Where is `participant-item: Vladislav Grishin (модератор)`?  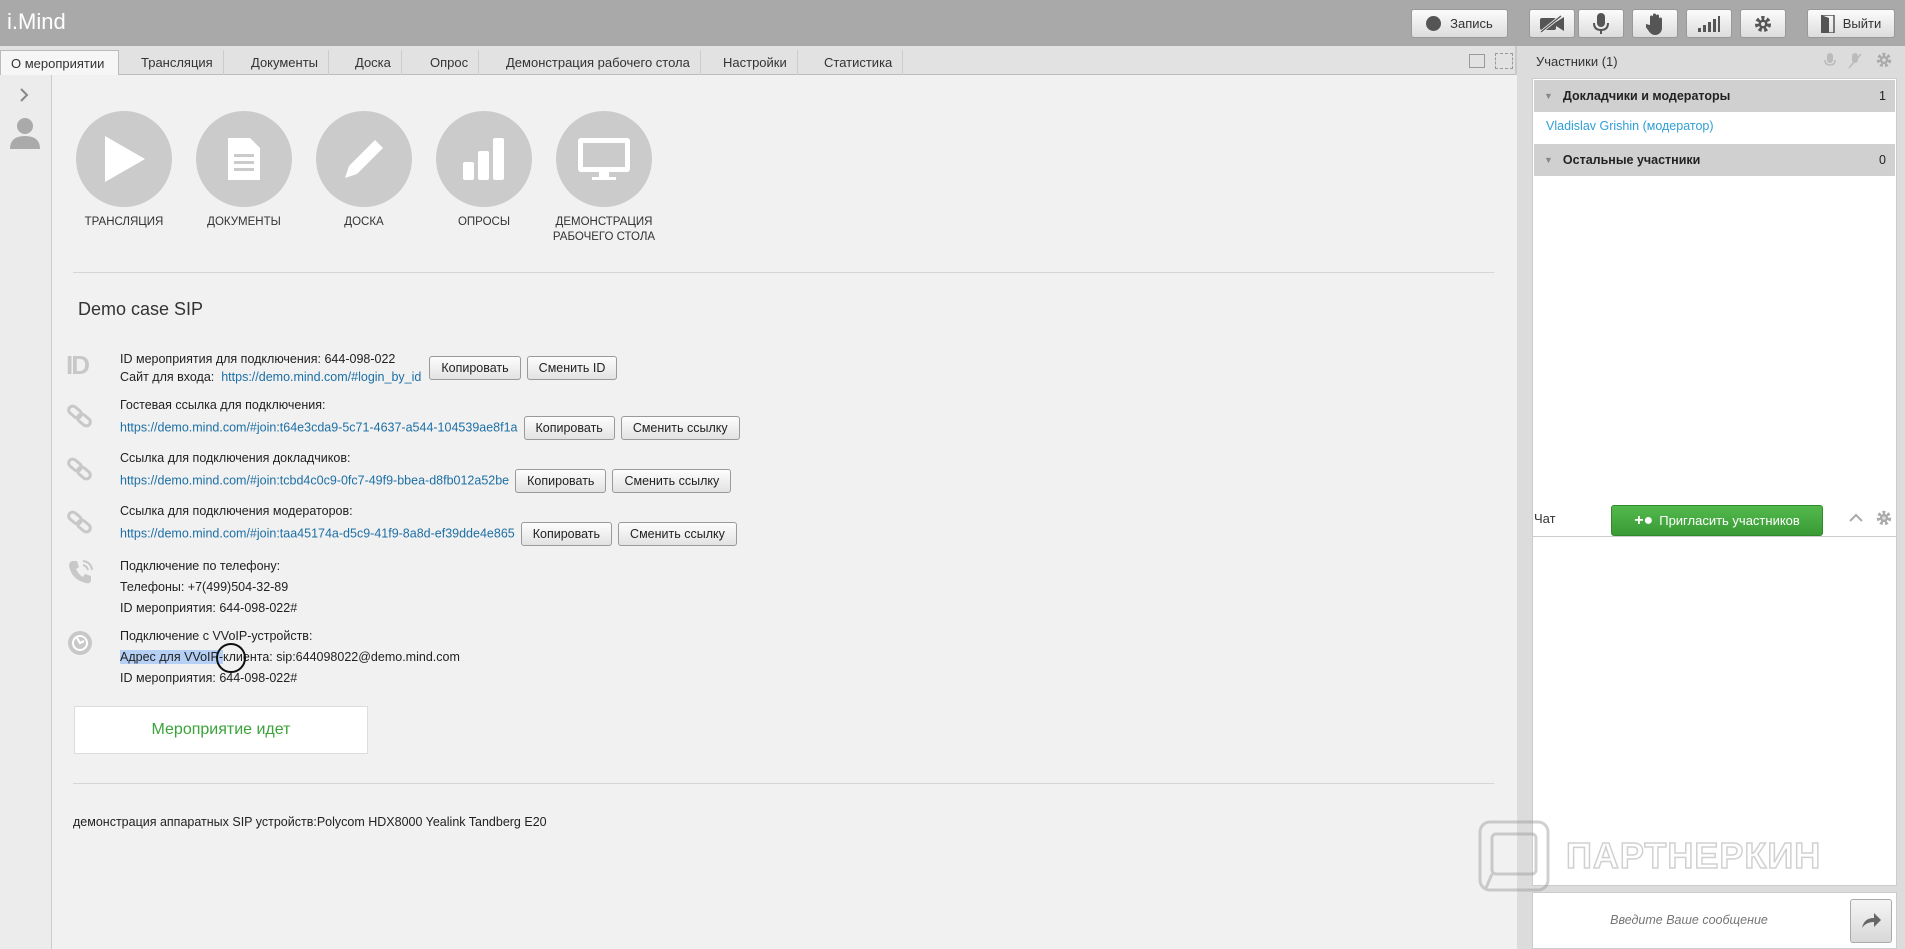
participant-item: Vladislav Grishin (модератор) is located at coordinates (1630, 126).